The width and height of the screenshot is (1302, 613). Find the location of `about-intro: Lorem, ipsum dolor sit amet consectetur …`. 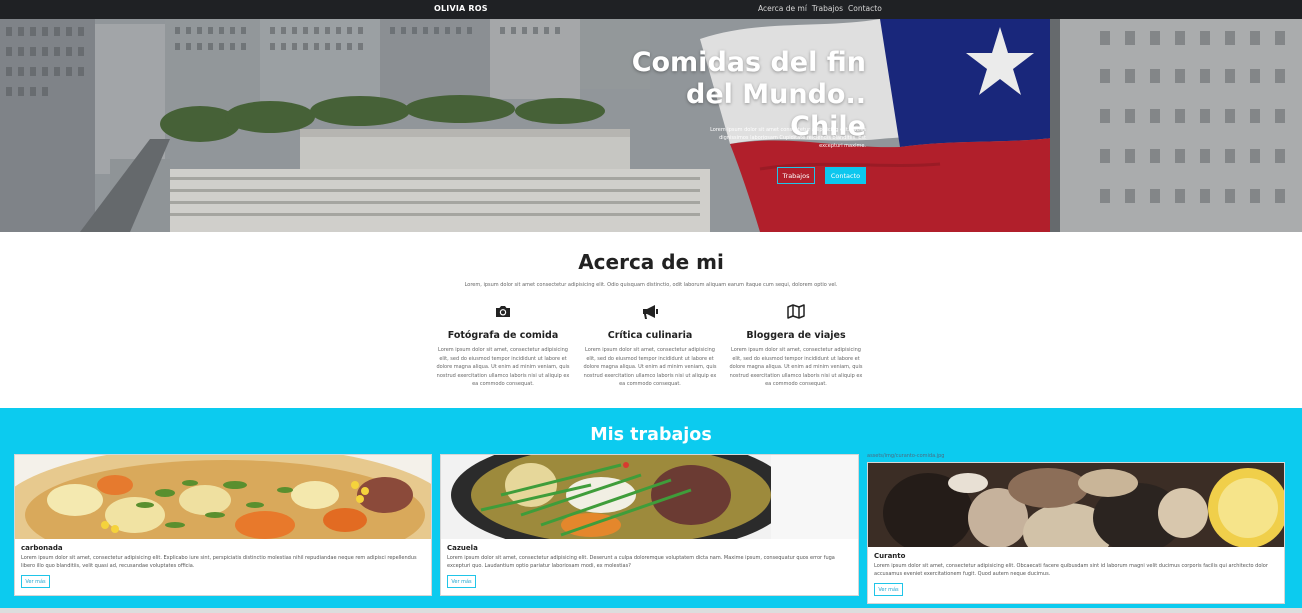

about-intro: Lorem, ipsum dolor sit amet consectetur … is located at coordinates (651, 285).